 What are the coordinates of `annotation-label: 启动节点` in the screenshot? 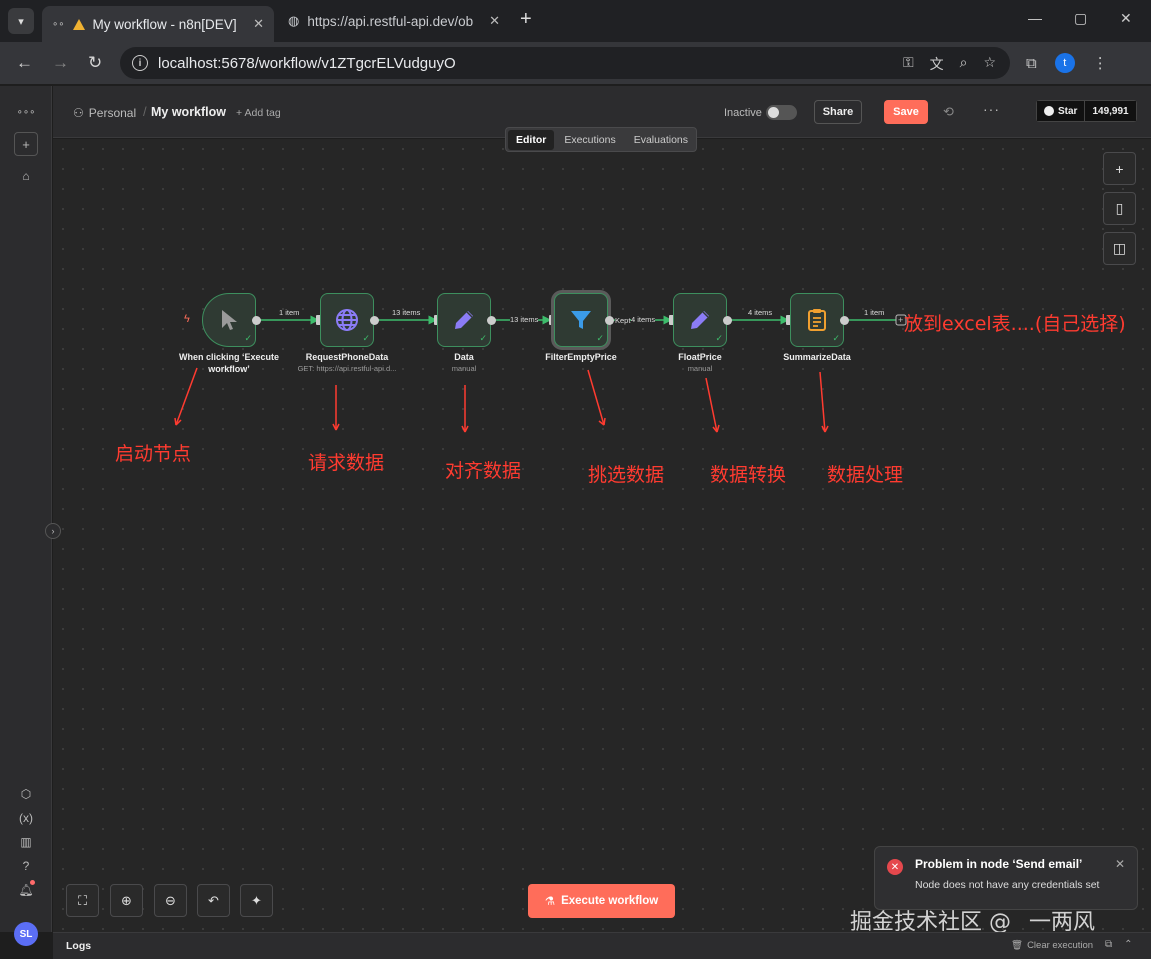 It's located at (153, 454).